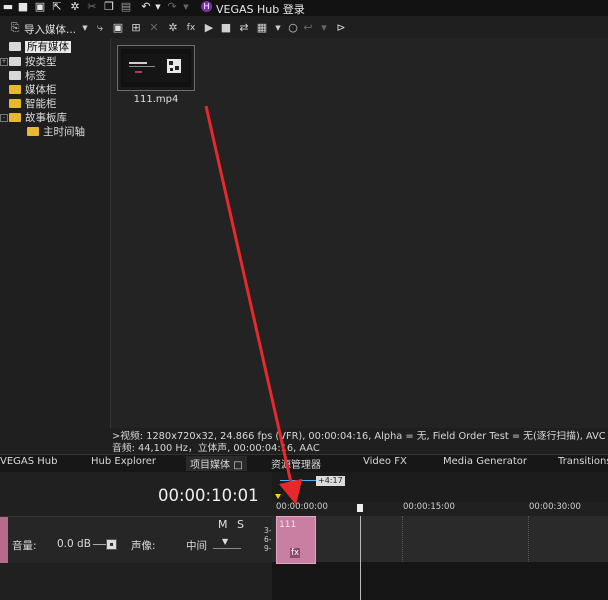 Image resolution: width=608 pixels, height=600 pixels. I want to click on remove-icon: ✕, so click(154, 28).